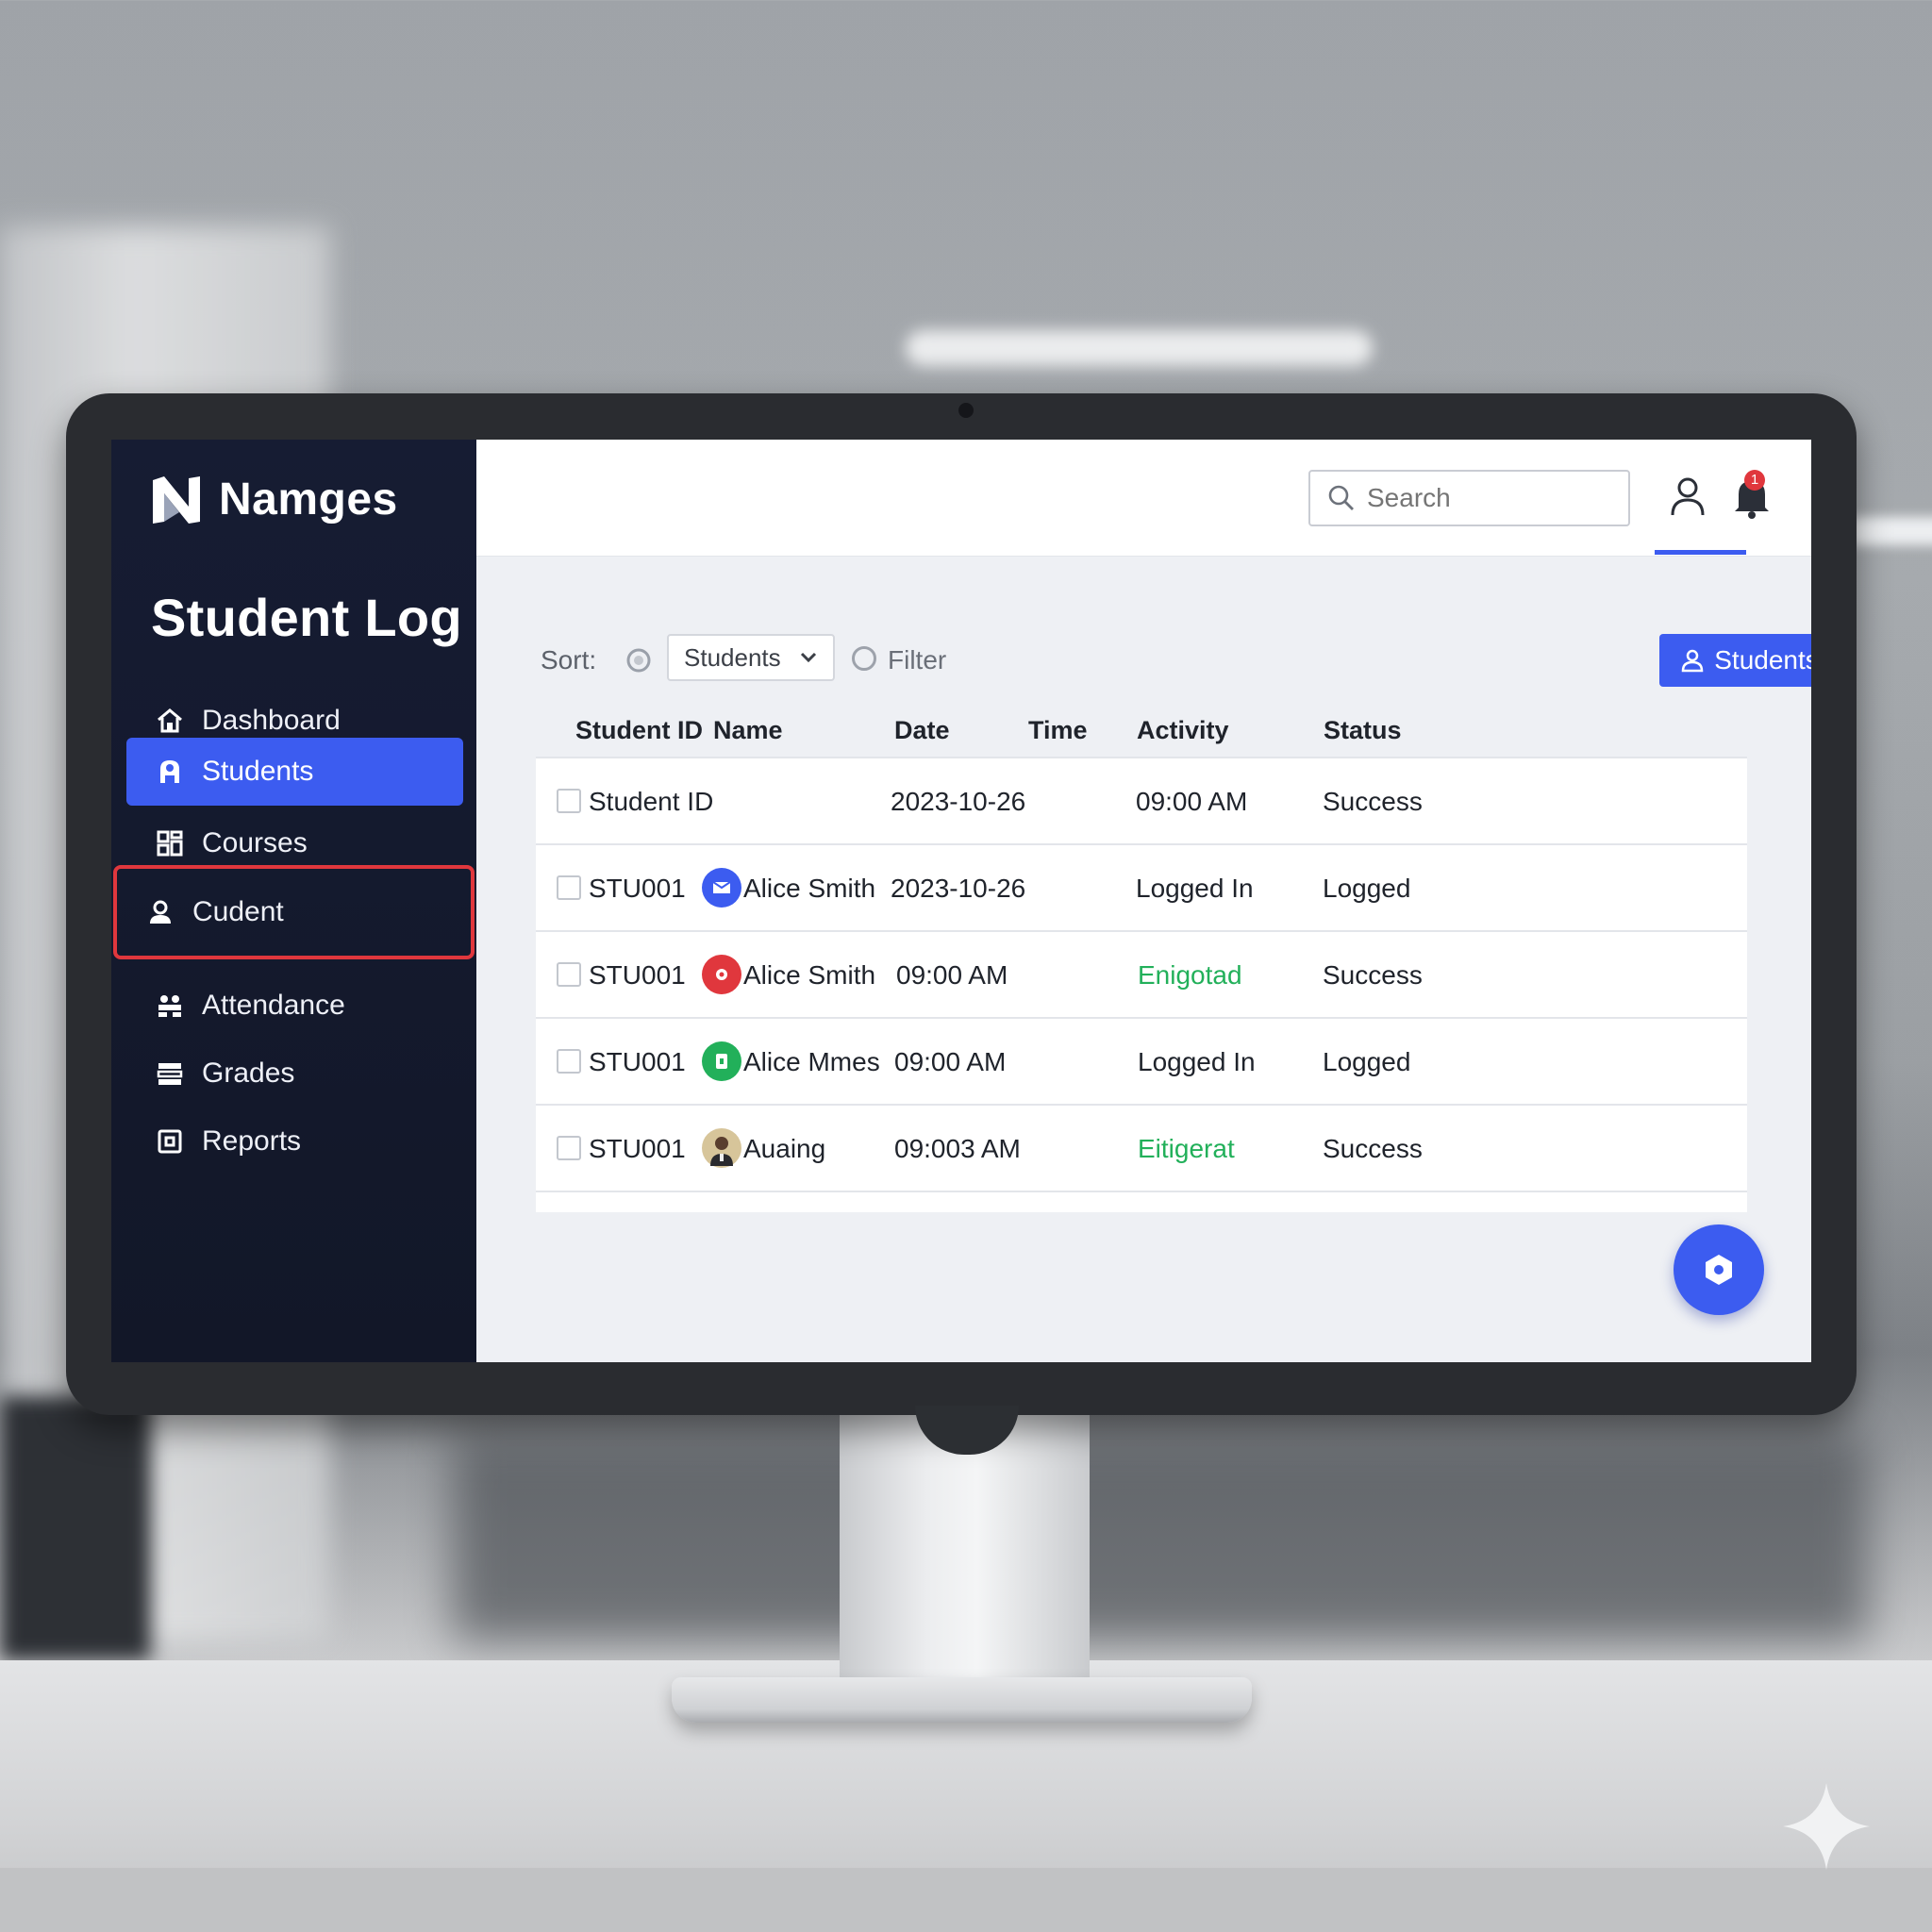 The image size is (1932, 1932). Describe the element at coordinates (1687, 496) in the screenshot. I see `user-profile-icon` at that location.